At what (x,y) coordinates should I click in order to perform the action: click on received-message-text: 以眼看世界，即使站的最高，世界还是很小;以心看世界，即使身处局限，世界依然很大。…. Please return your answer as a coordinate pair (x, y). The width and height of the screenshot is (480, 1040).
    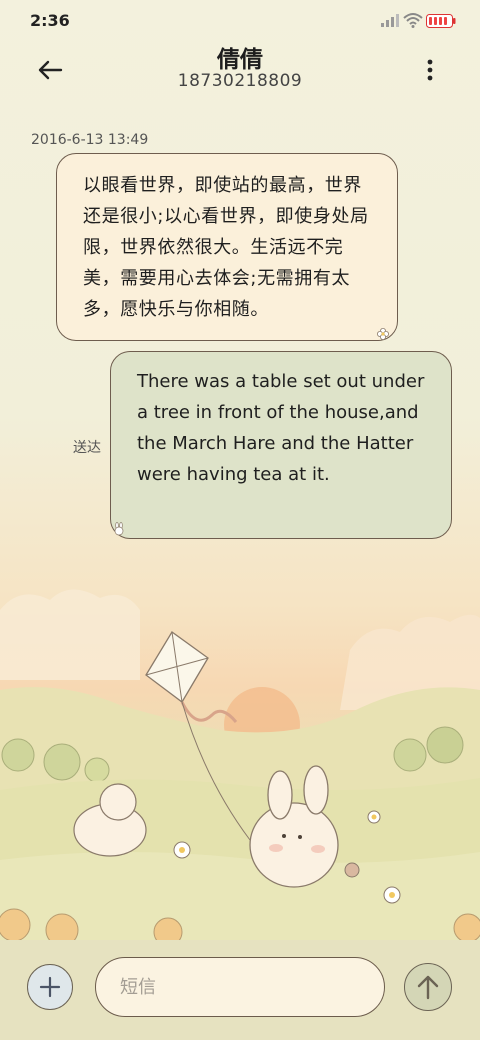
    Looking at the image, I should click on (226, 247).